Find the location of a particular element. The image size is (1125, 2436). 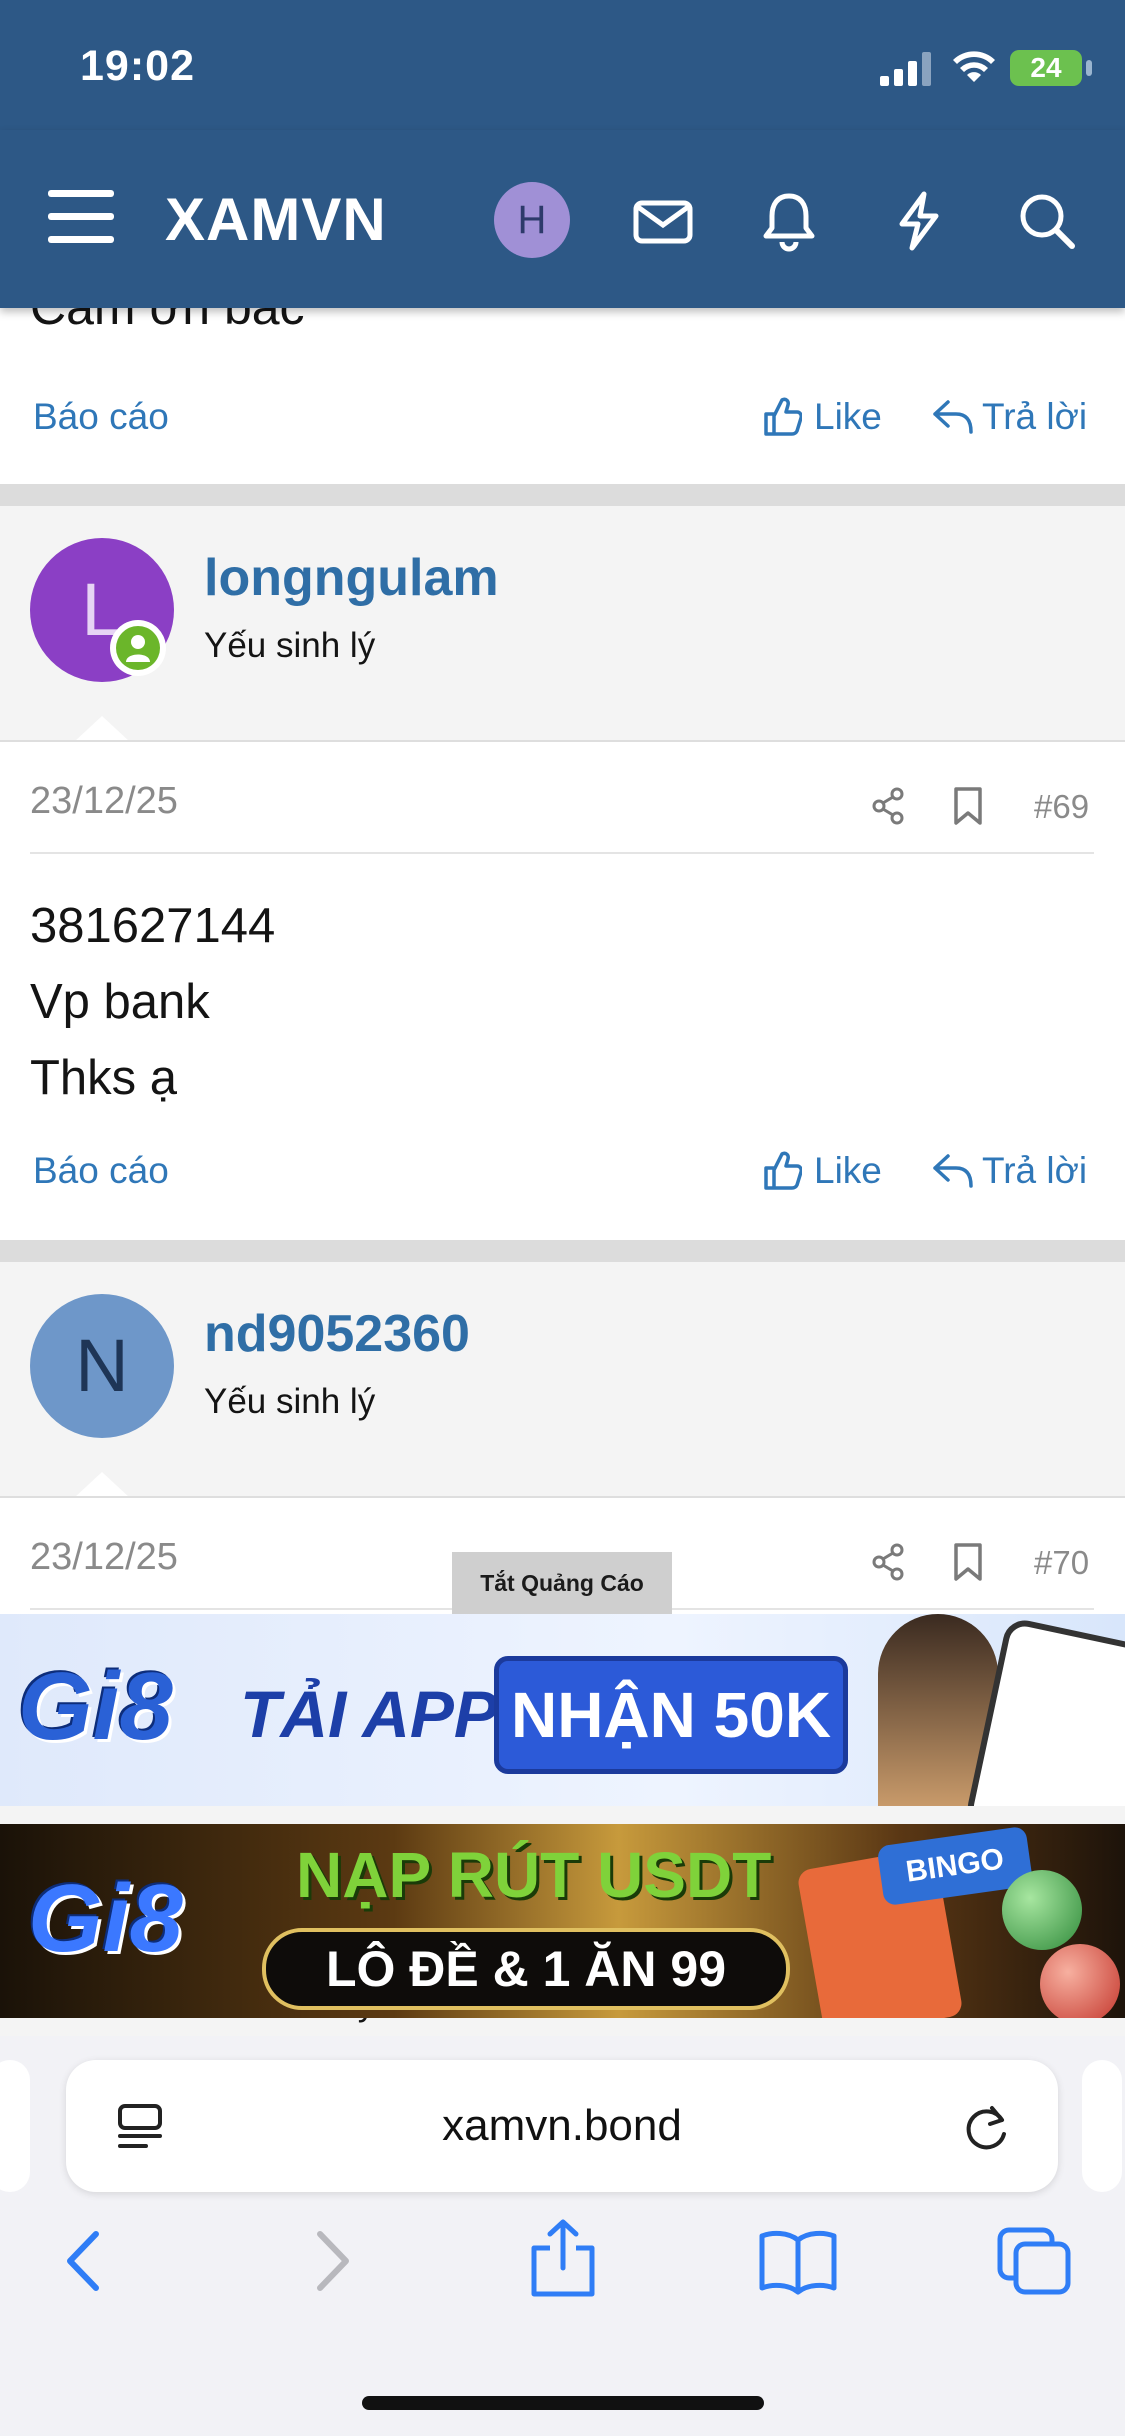

share-sheet-icon is located at coordinates (563, 2258).